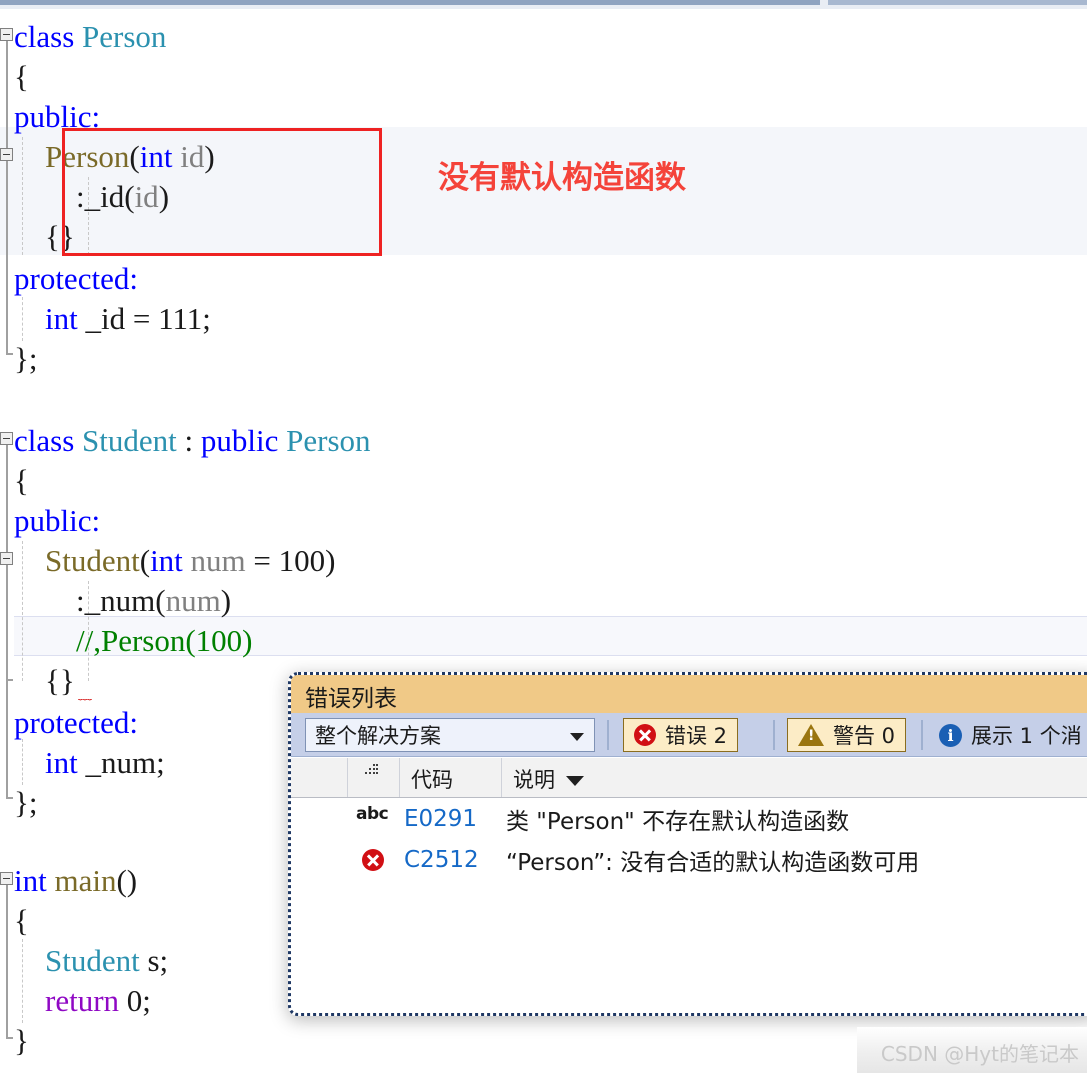  What do you see at coordinates (378, 736) in the screenshot?
I see `scope-filter-value: 整个解决方案` at bounding box center [378, 736].